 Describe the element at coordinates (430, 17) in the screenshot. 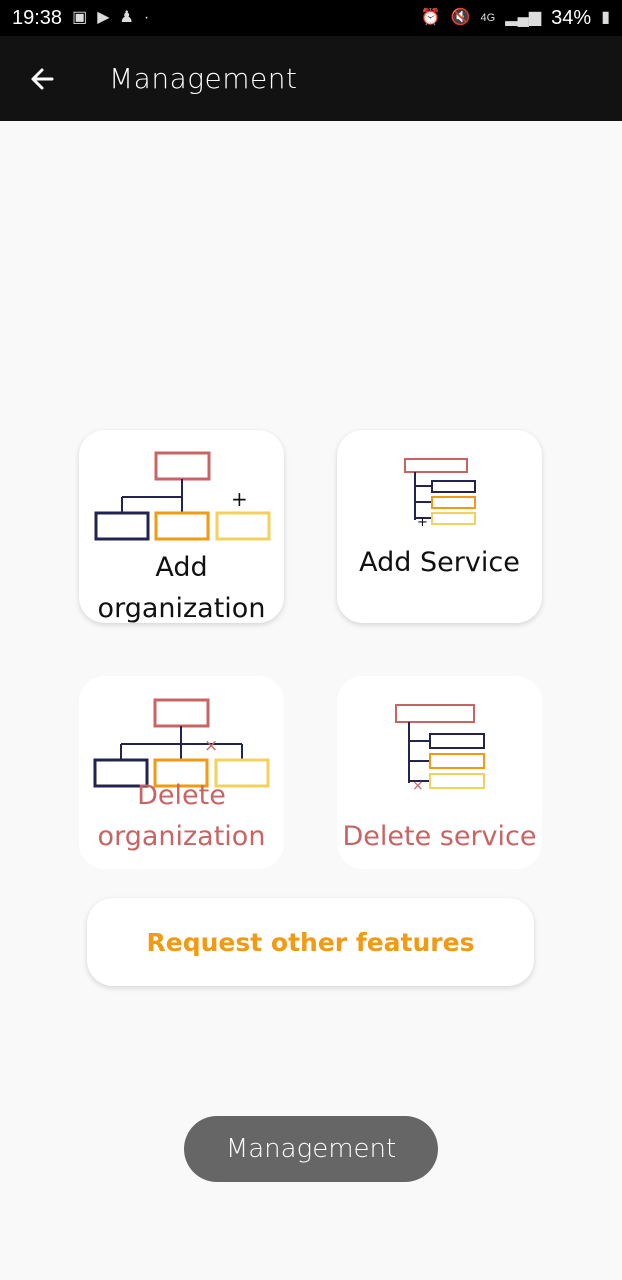

I see `alarm-icon: ⏰` at that location.